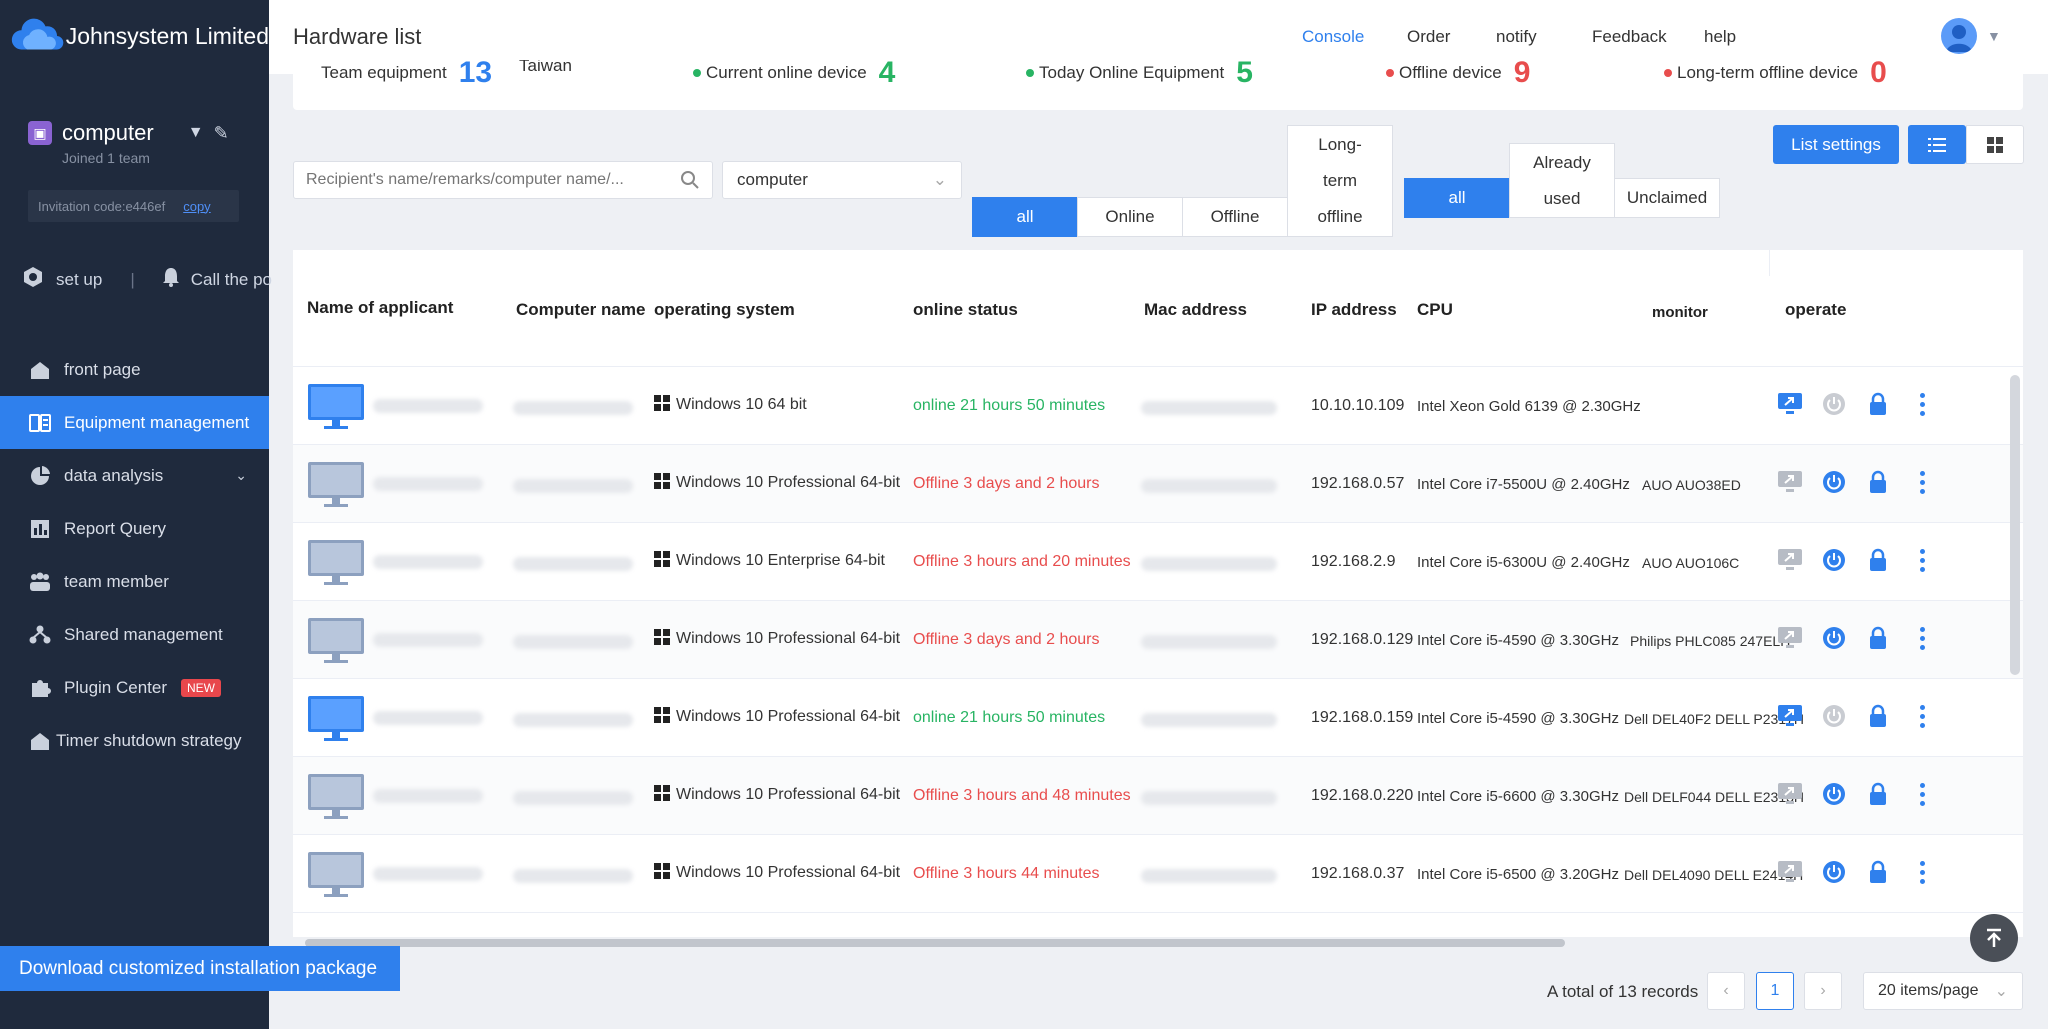 Image resolution: width=2048 pixels, height=1029 pixels. I want to click on plugin-icon, so click(40, 688).